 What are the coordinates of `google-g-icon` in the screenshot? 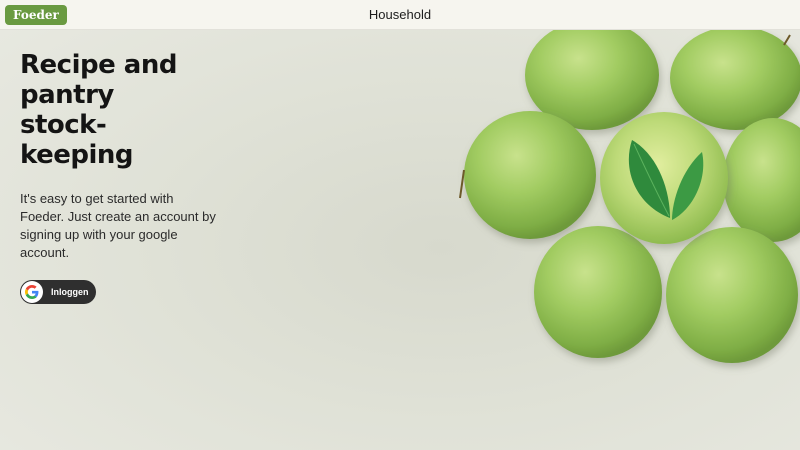 It's located at (32, 292).